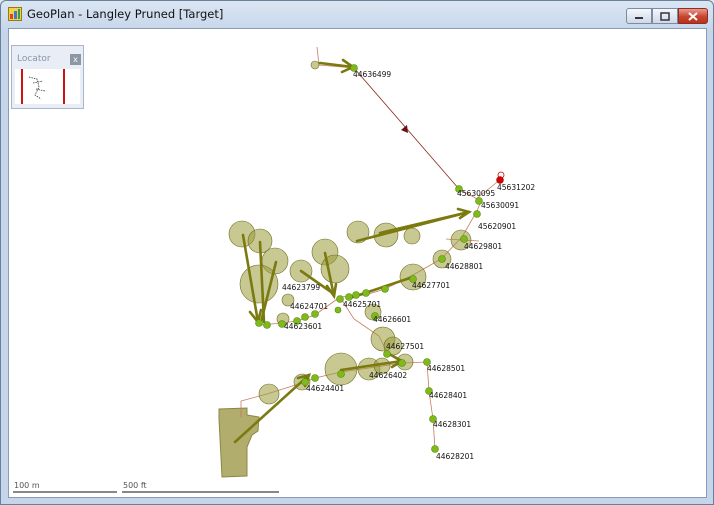 This screenshot has height=505, width=714. I want to click on locator-overview-map, so click(43, 86).